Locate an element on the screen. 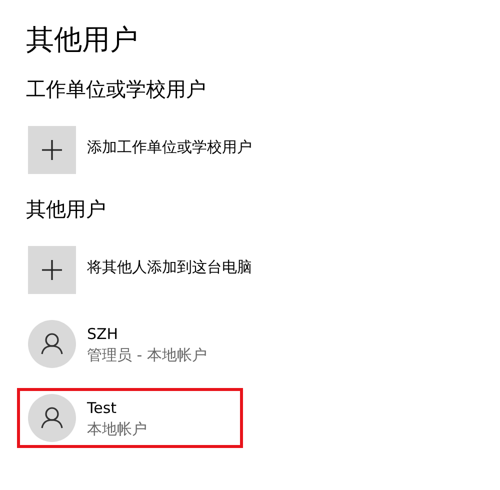 This screenshot has height=490, width=500. user-account-item: Test 本地帐户 is located at coordinates (130, 418).